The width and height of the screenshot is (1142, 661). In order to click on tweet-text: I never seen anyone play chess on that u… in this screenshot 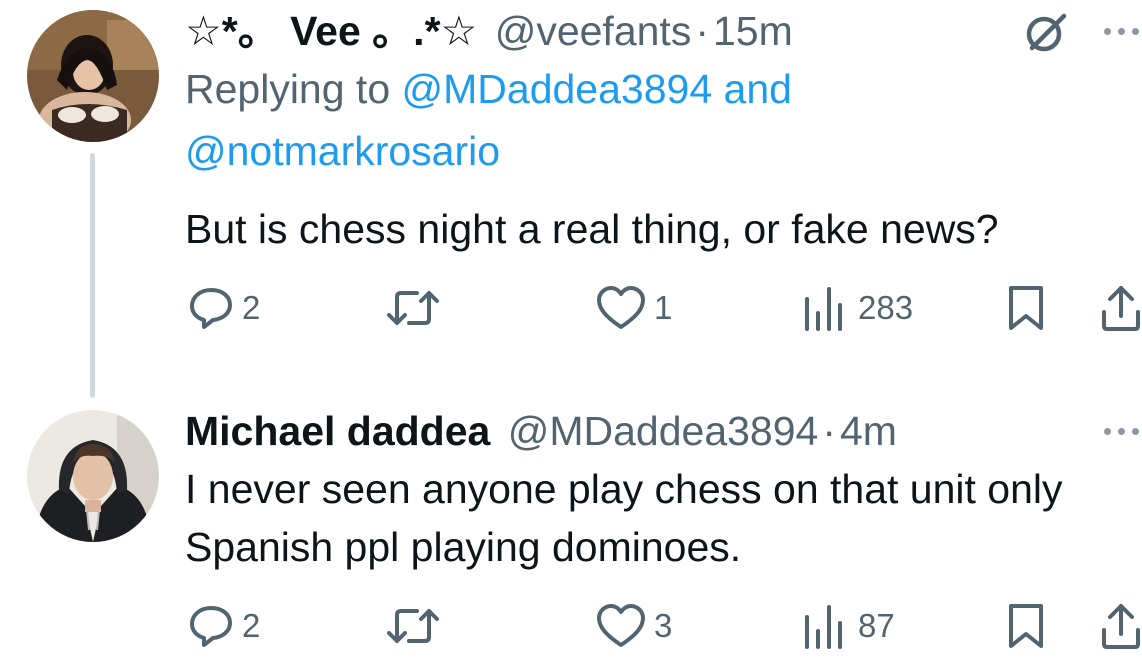, I will do `click(624, 518)`.